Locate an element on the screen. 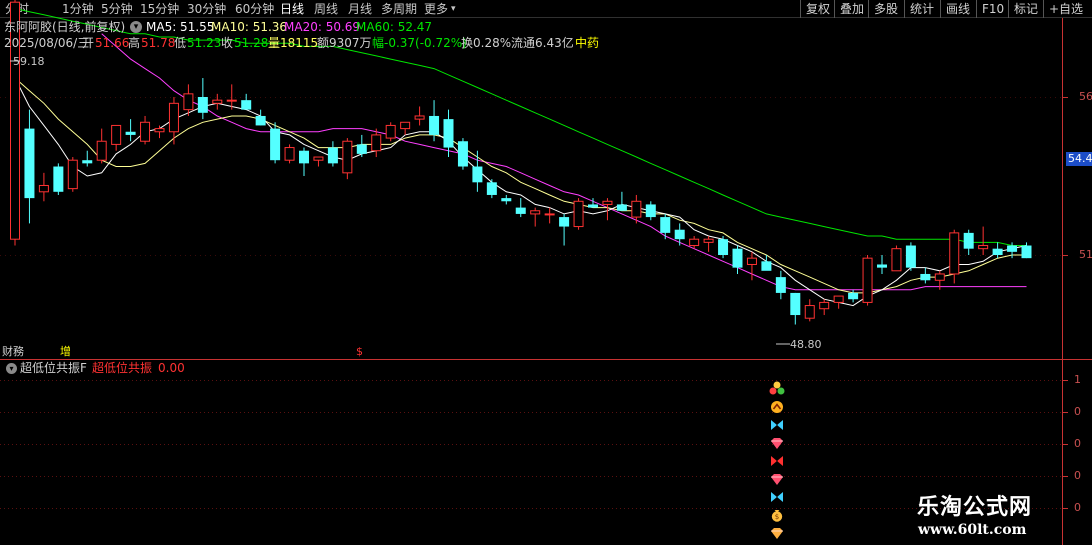 This screenshot has width=1092, height=545. watermark-logo-text: 乐淘公式网 is located at coordinates (975, 507).